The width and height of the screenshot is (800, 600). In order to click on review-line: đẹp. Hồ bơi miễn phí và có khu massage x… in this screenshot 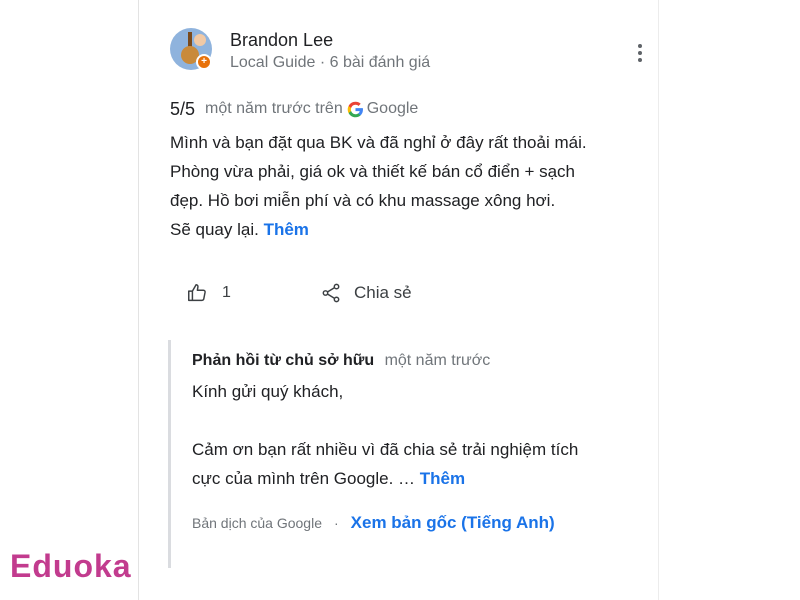, I will do `click(363, 200)`.